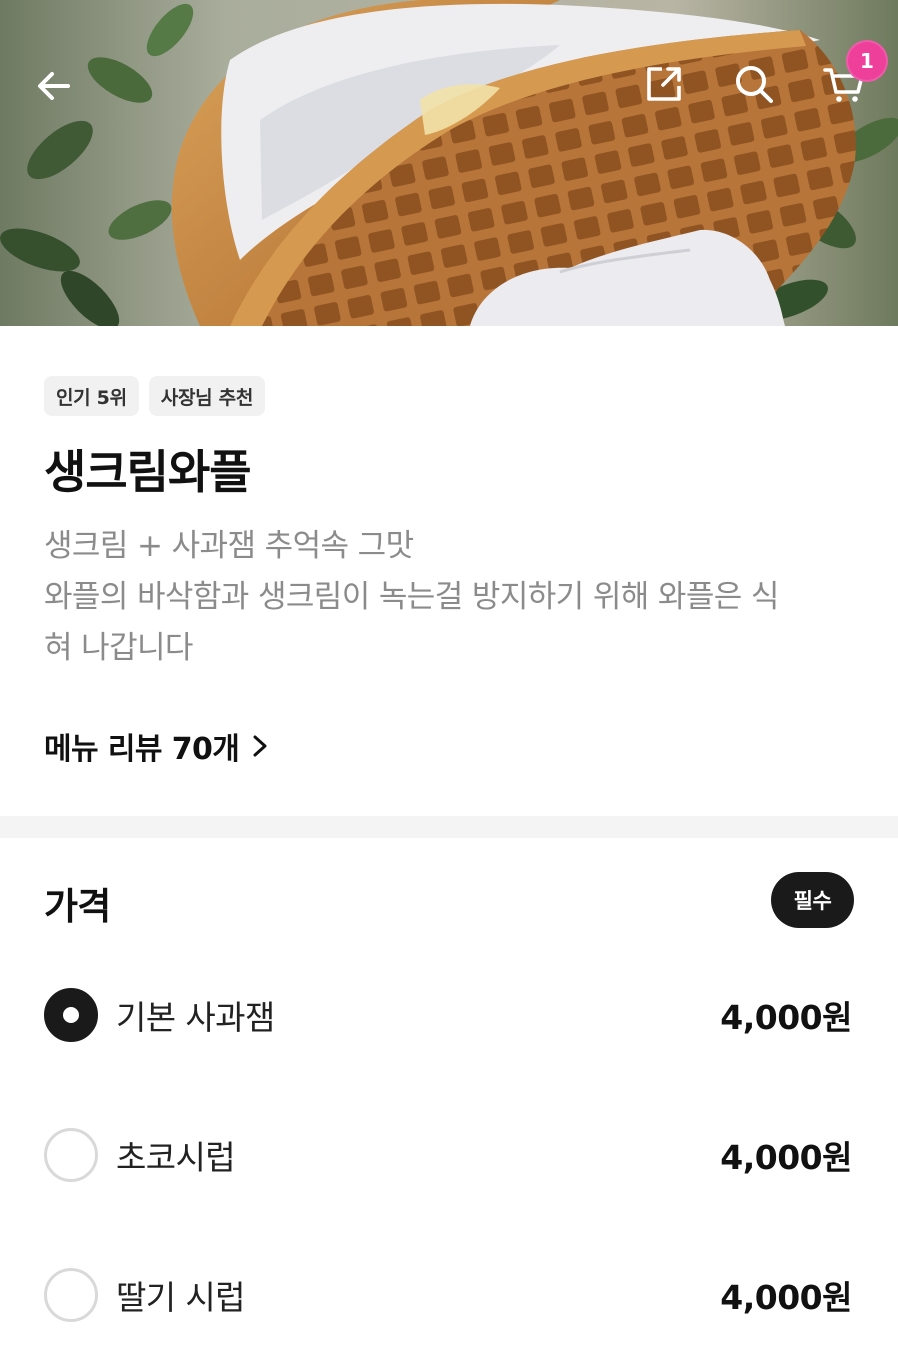 This screenshot has width=898, height=1353. What do you see at coordinates (77, 906) in the screenshot?
I see `price-section-title: 가격` at bounding box center [77, 906].